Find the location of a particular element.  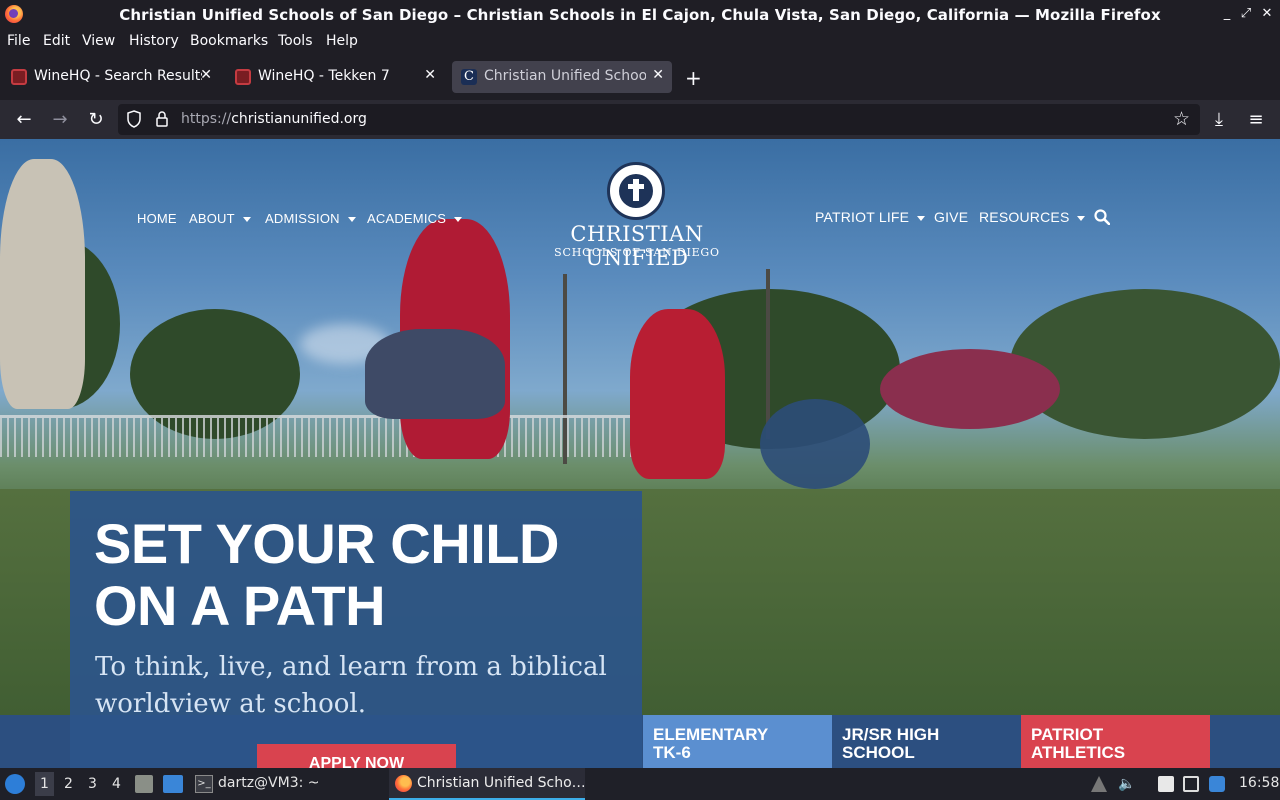

program-label: TK-6 is located at coordinates (672, 752).